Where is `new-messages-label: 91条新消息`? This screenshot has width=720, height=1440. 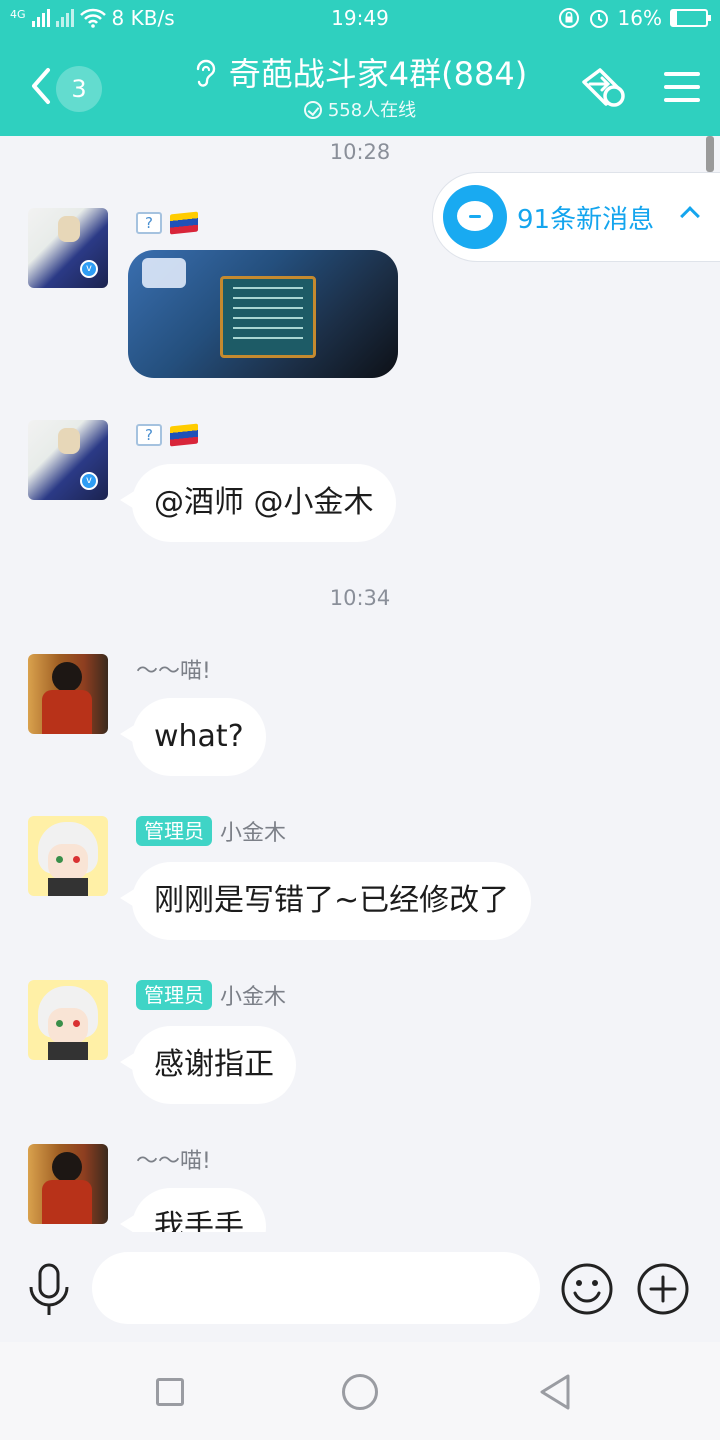 new-messages-label: 91条新消息 is located at coordinates (586, 220).